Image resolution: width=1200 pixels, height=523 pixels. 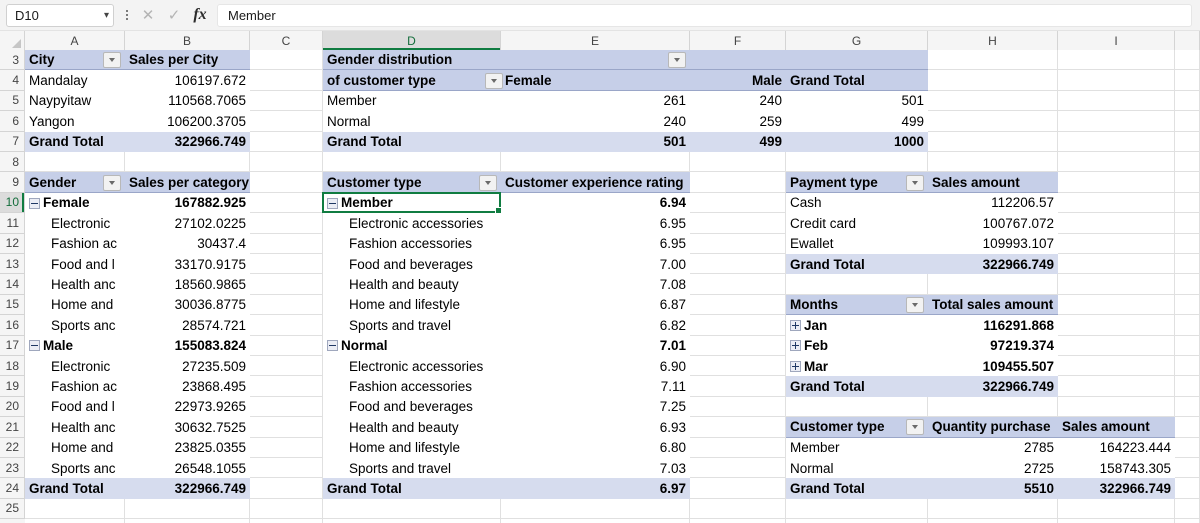 I want to click on formula-input: Member, so click(x=704, y=15).